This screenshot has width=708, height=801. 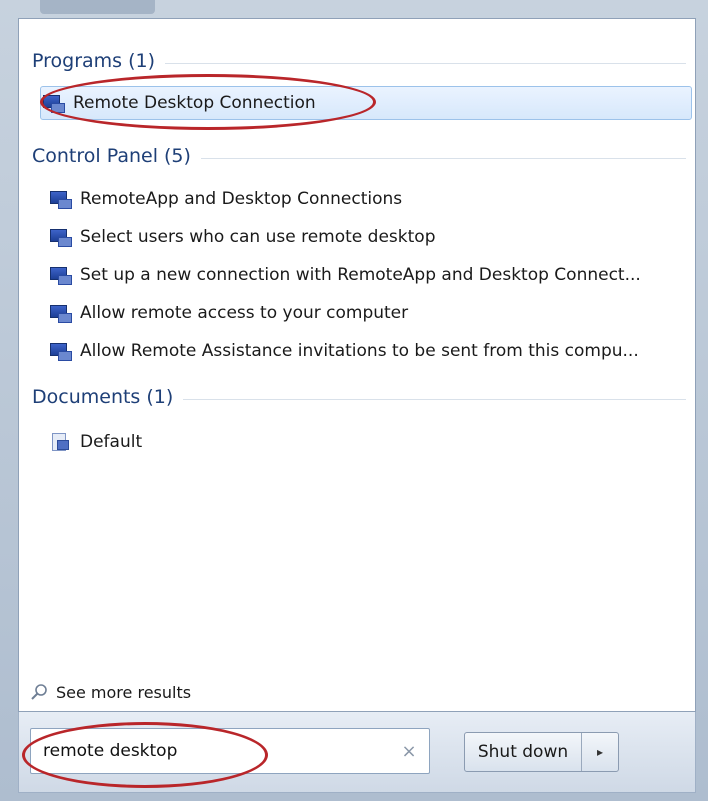 I want to click on result-remoteapp-desktop-connections: RemoteApp and Desktop Connections, so click(x=368, y=199).